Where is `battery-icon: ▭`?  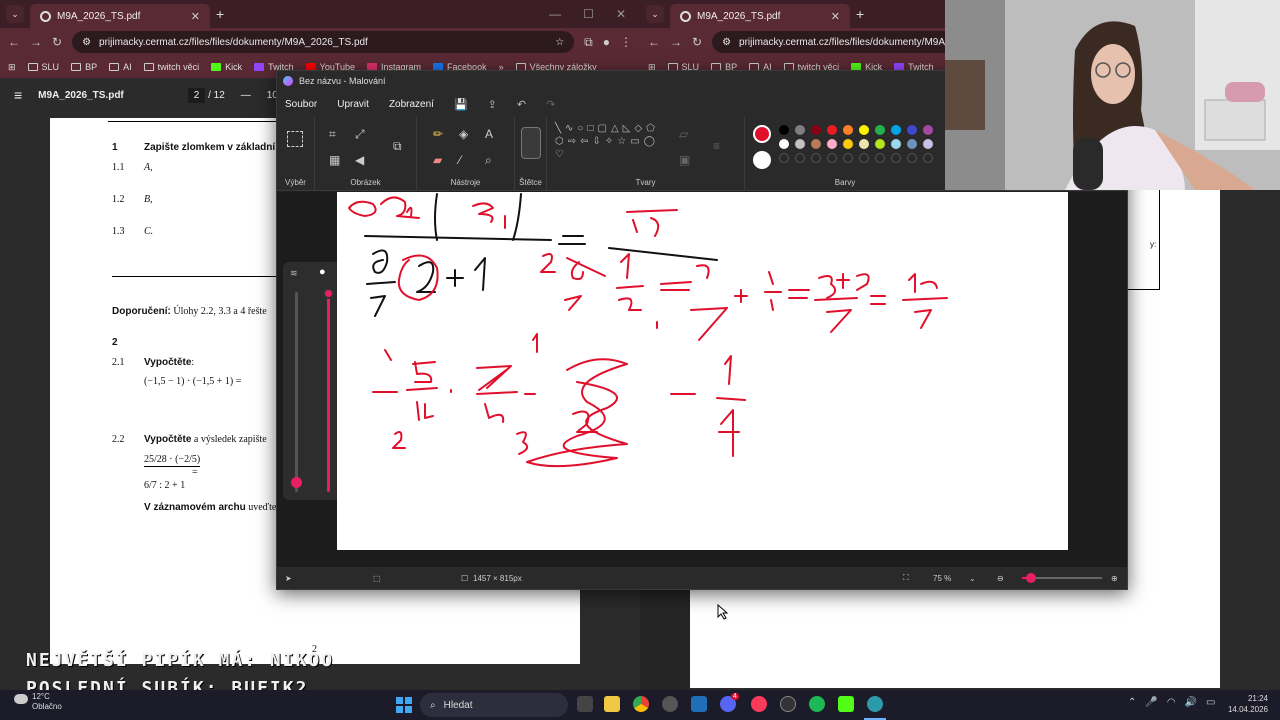
battery-icon: ▭ is located at coordinates (1210, 702).